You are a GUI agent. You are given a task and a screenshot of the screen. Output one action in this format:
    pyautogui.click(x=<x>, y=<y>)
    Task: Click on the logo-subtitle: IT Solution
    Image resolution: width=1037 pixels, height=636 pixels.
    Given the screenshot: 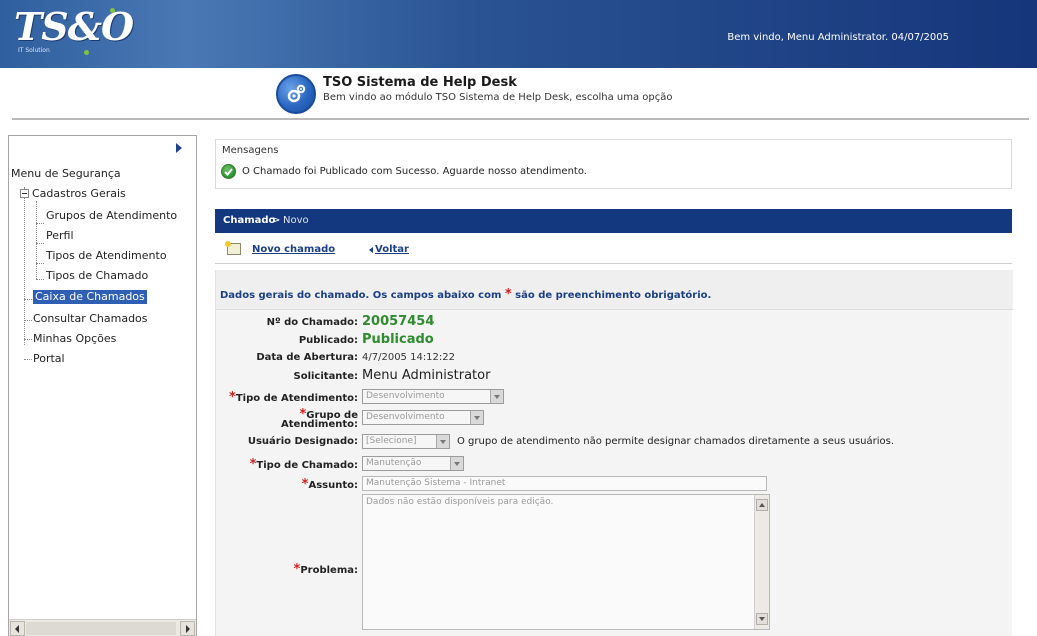 What is the action you would take?
    pyautogui.click(x=34, y=50)
    